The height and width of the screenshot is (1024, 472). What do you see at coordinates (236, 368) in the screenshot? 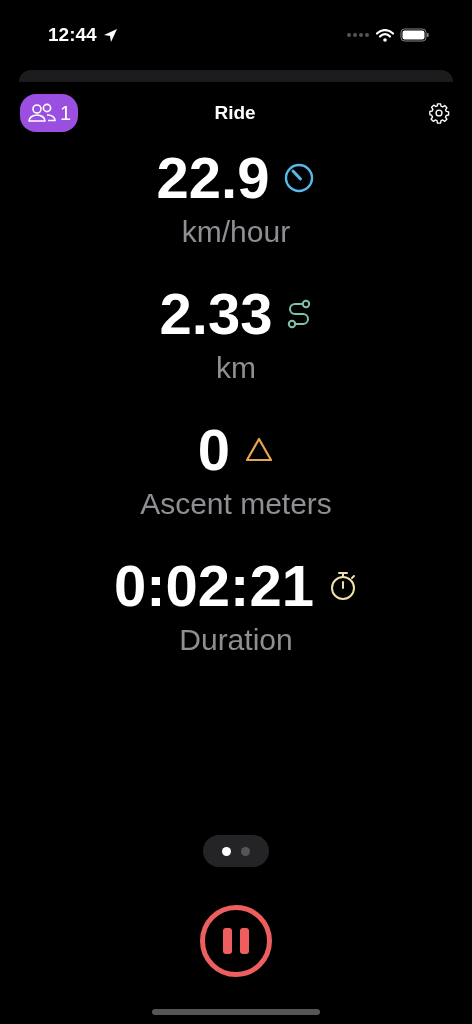
I see `metric-label: km` at bounding box center [236, 368].